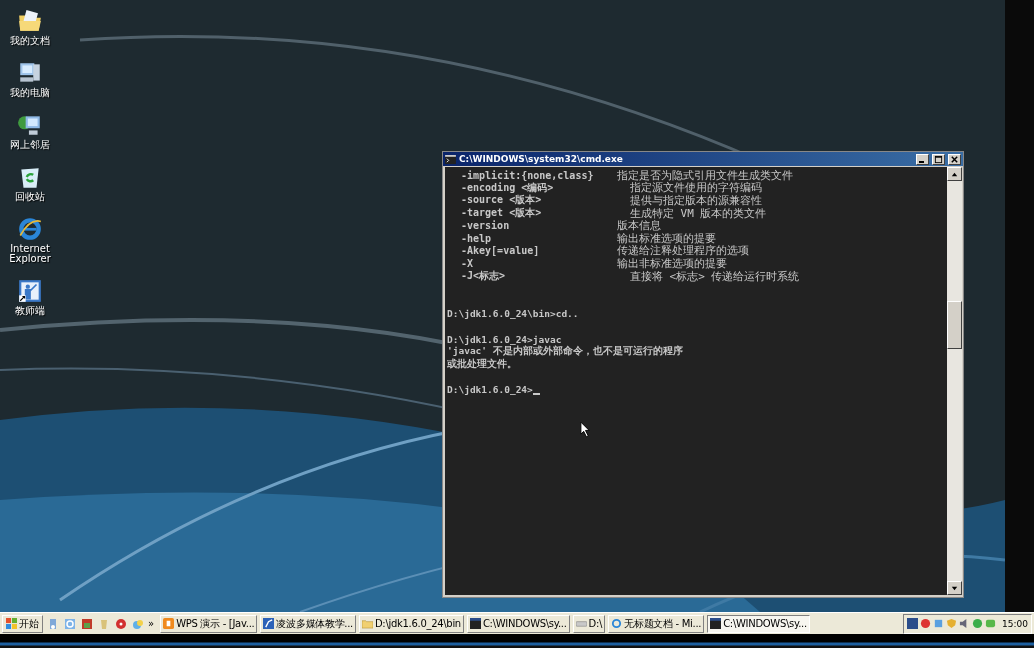  Describe the element at coordinates (589, 623) in the screenshot. I see `taskbar-button: D:\` at that location.